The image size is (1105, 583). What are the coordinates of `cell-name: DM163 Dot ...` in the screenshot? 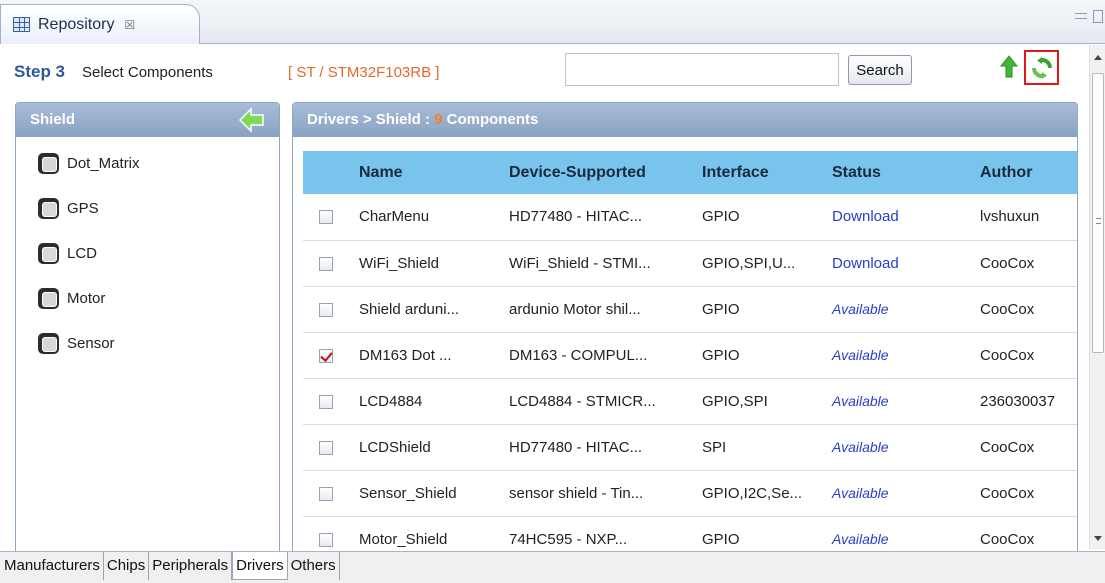 It's located at (426, 355).